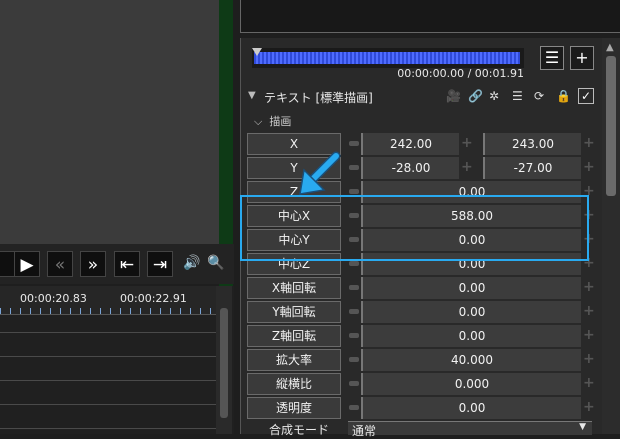 The height and width of the screenshot is (439, 620). I want to click on param-value: 40.000, so click(471, 360).